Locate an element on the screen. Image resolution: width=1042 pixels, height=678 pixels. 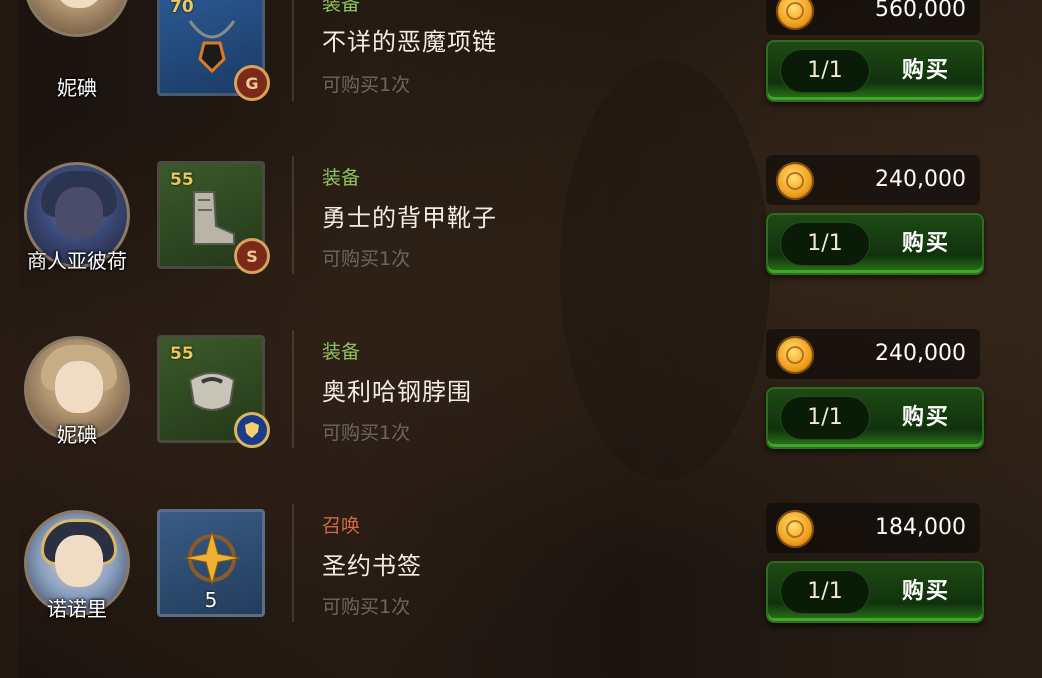
price-value: 560,000 is located at coordinates (920, 11).